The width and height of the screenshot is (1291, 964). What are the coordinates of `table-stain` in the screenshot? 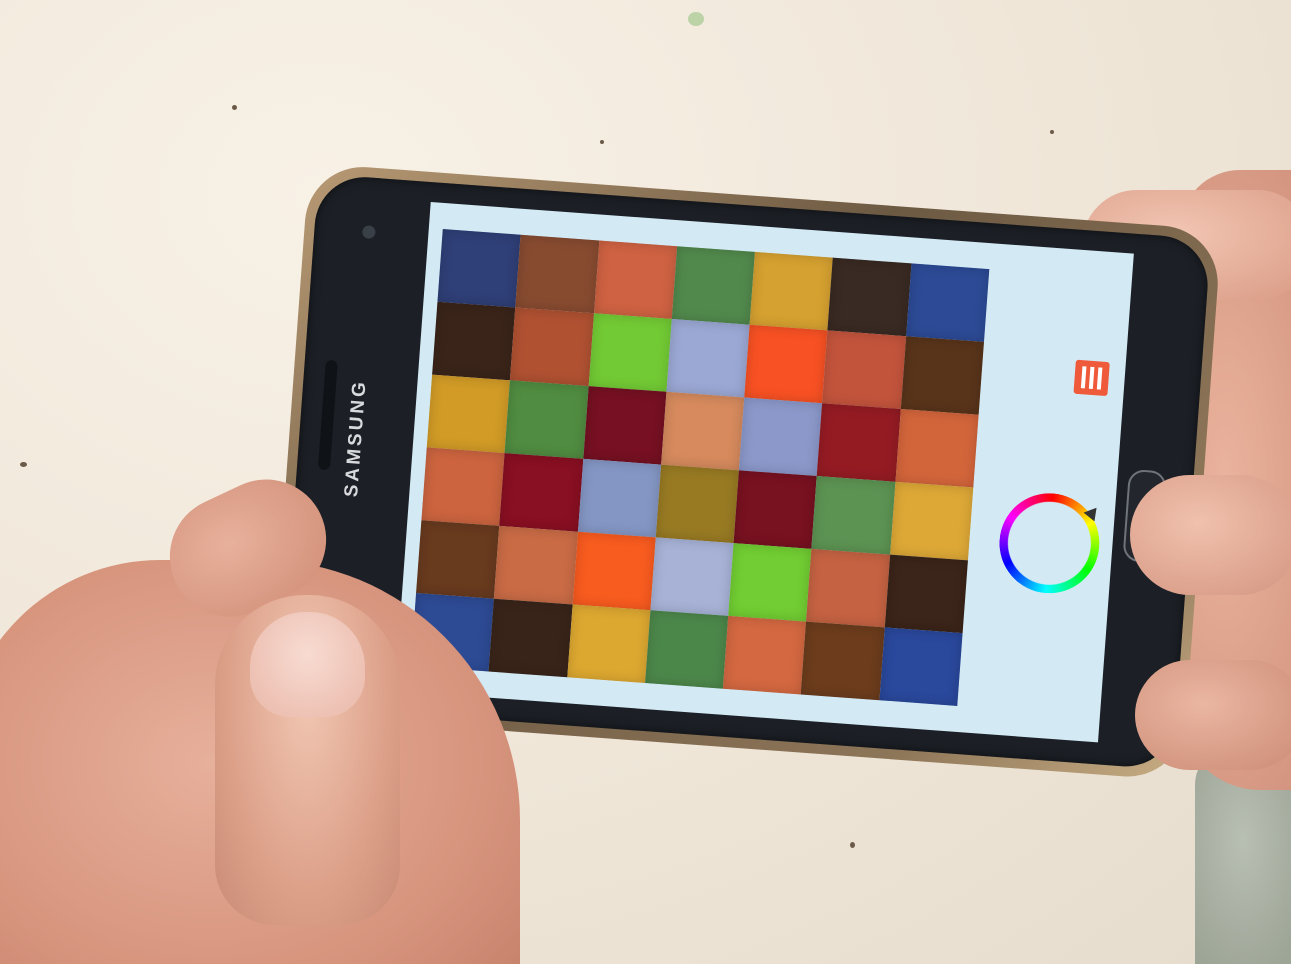 It's located at (696, 19).